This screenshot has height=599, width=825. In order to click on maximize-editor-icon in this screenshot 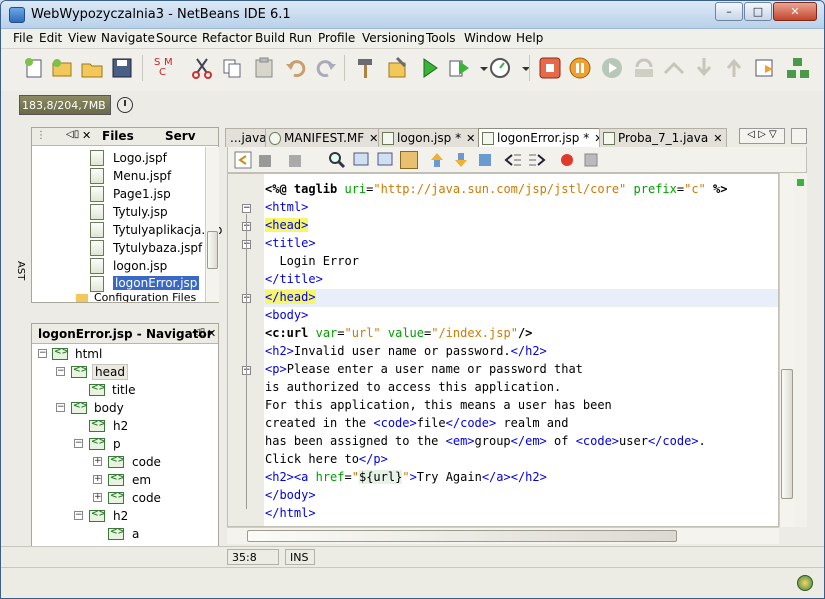, I will do `click(799, 136)`.